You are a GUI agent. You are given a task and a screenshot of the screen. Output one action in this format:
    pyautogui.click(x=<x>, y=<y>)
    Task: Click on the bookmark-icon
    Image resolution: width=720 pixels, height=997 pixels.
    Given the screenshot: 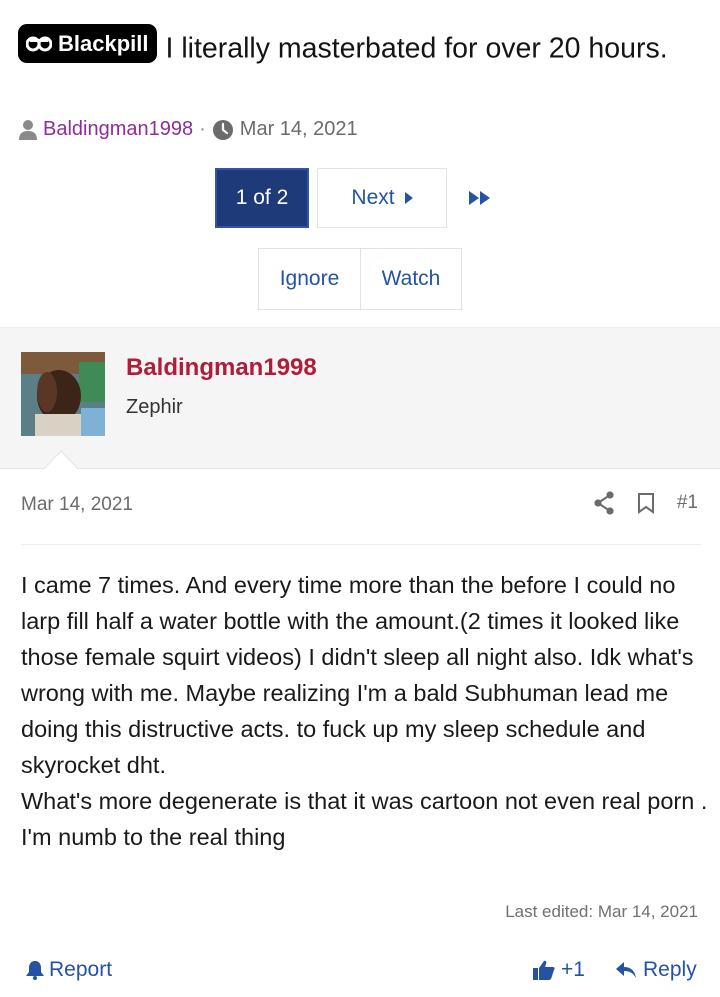 What is the action you would take?
    pyautogui.click(x=646, y=503)
    